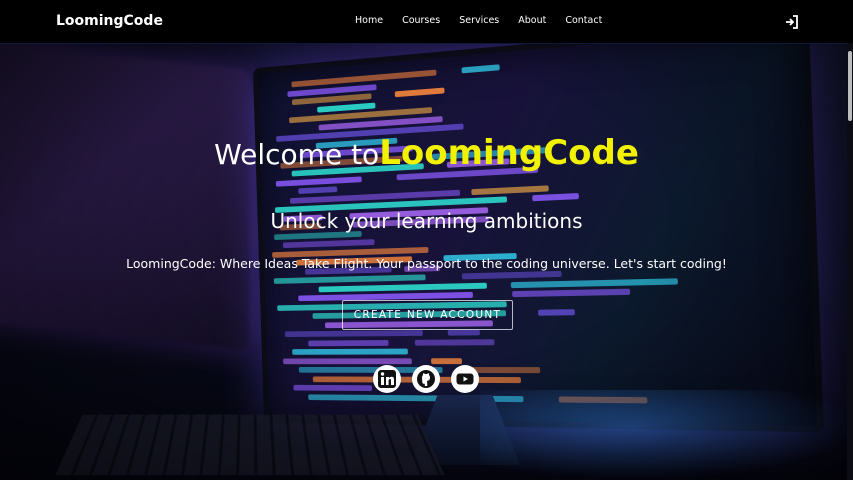 The width and height of the screenshot is (853, 480). I want to click on github-icon, so click(426, 379).